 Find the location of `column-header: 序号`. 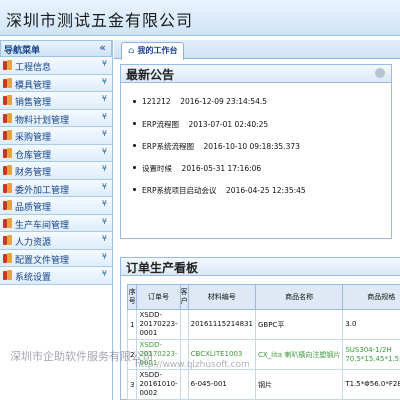

column-header: 序号 is located at coordinates (132, 297).